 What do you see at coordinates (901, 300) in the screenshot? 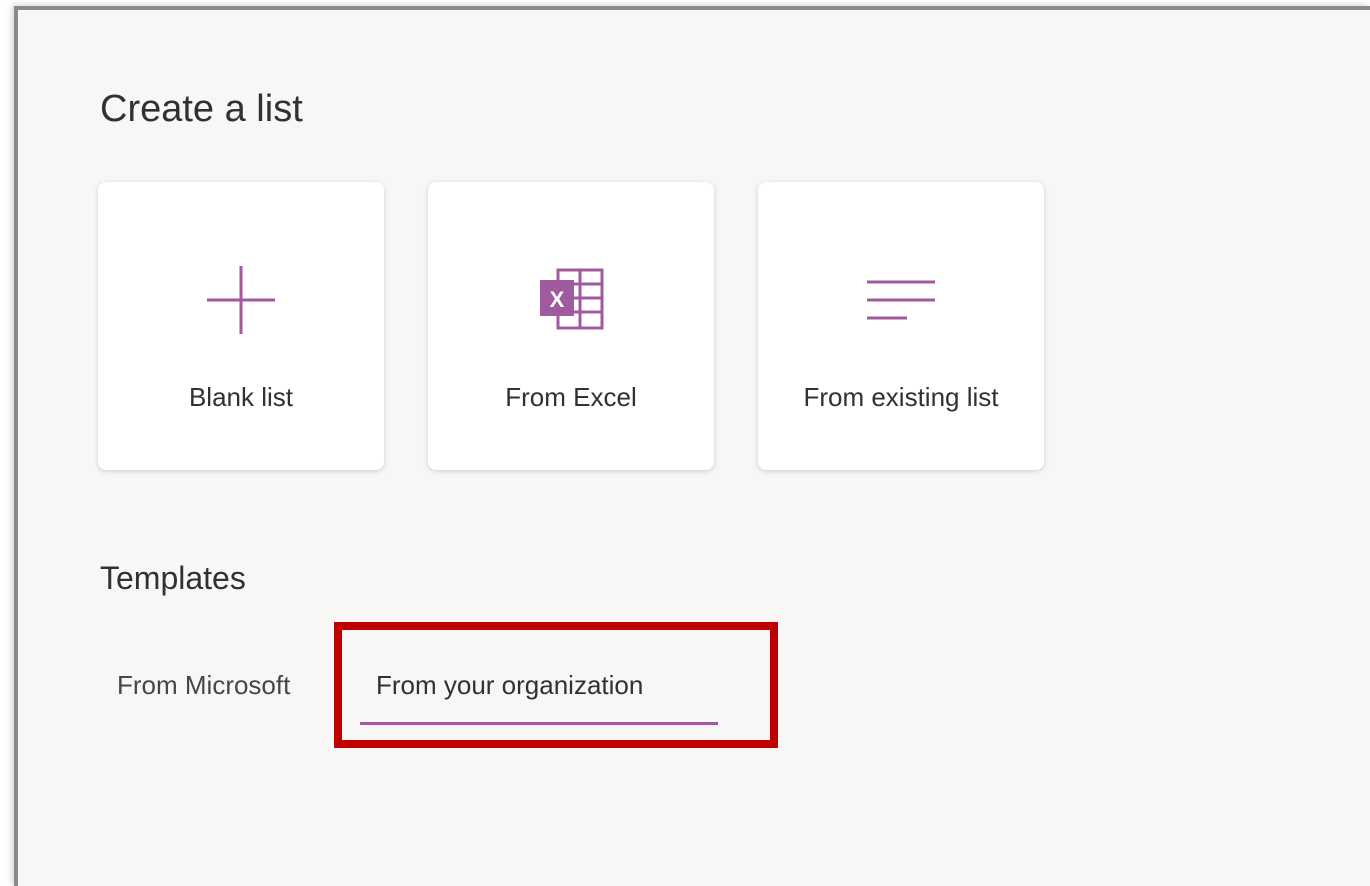
I see `list-lines-icon` at bounding box center [901, 300].